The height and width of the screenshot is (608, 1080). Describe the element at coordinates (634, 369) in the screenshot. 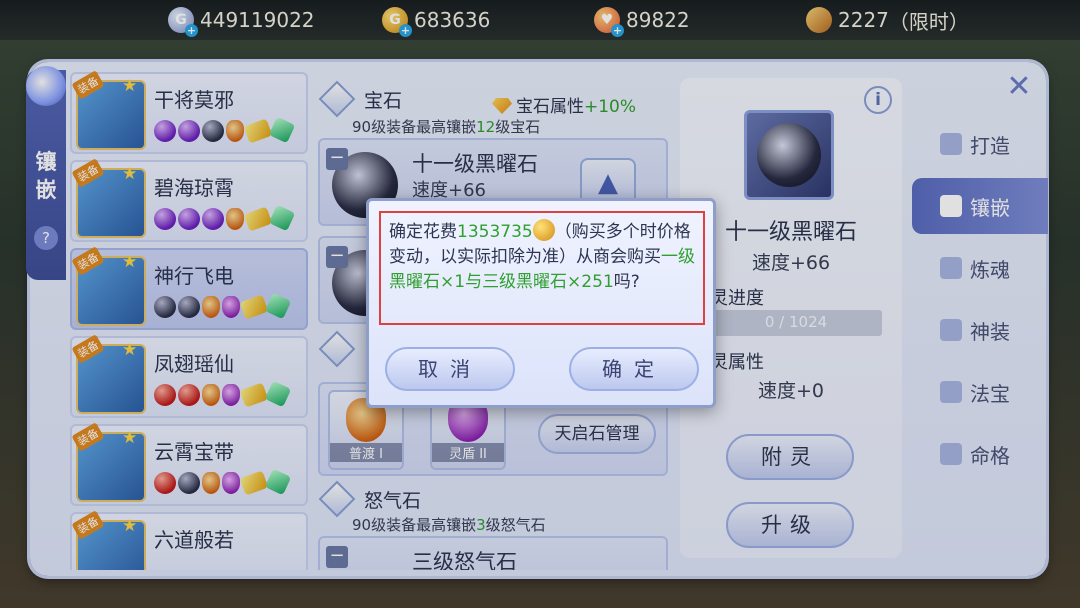

I see `confirm-button: 确定` at that location.